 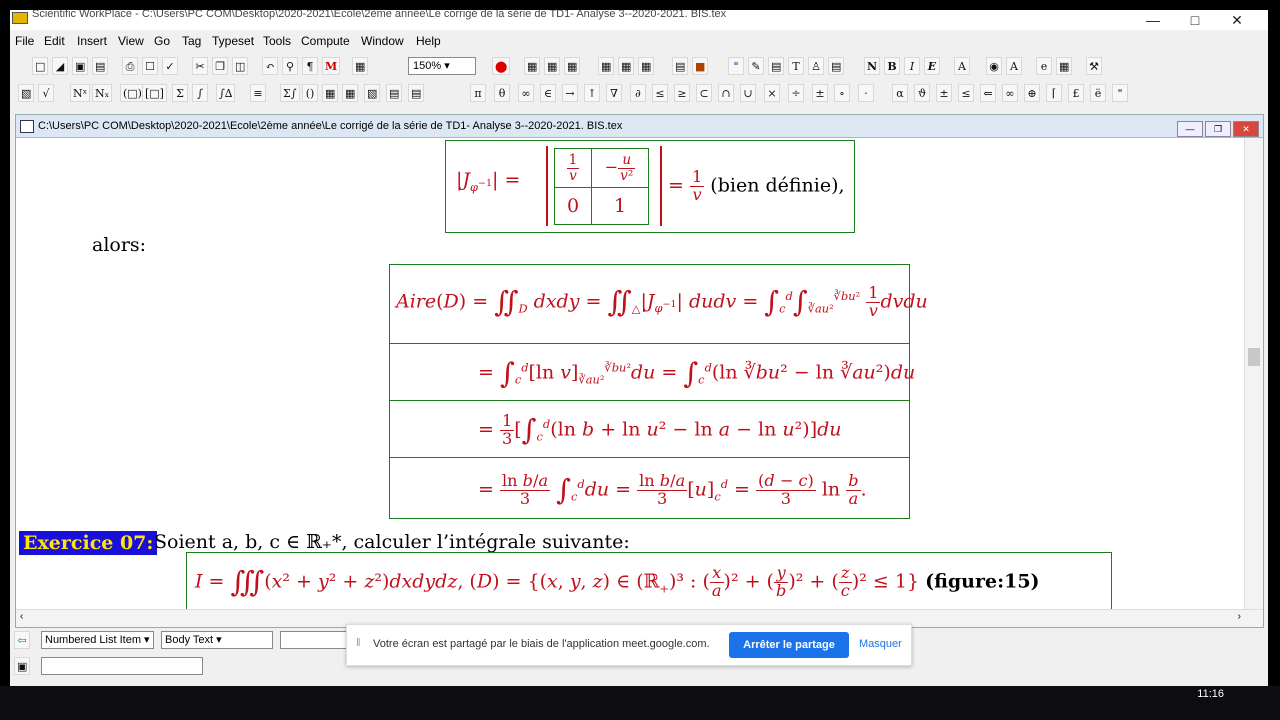 What do you see at coordinates (310, 93) in the screenshot?
I see `delimiters-icon: ()` at bounding box center [310, 93].